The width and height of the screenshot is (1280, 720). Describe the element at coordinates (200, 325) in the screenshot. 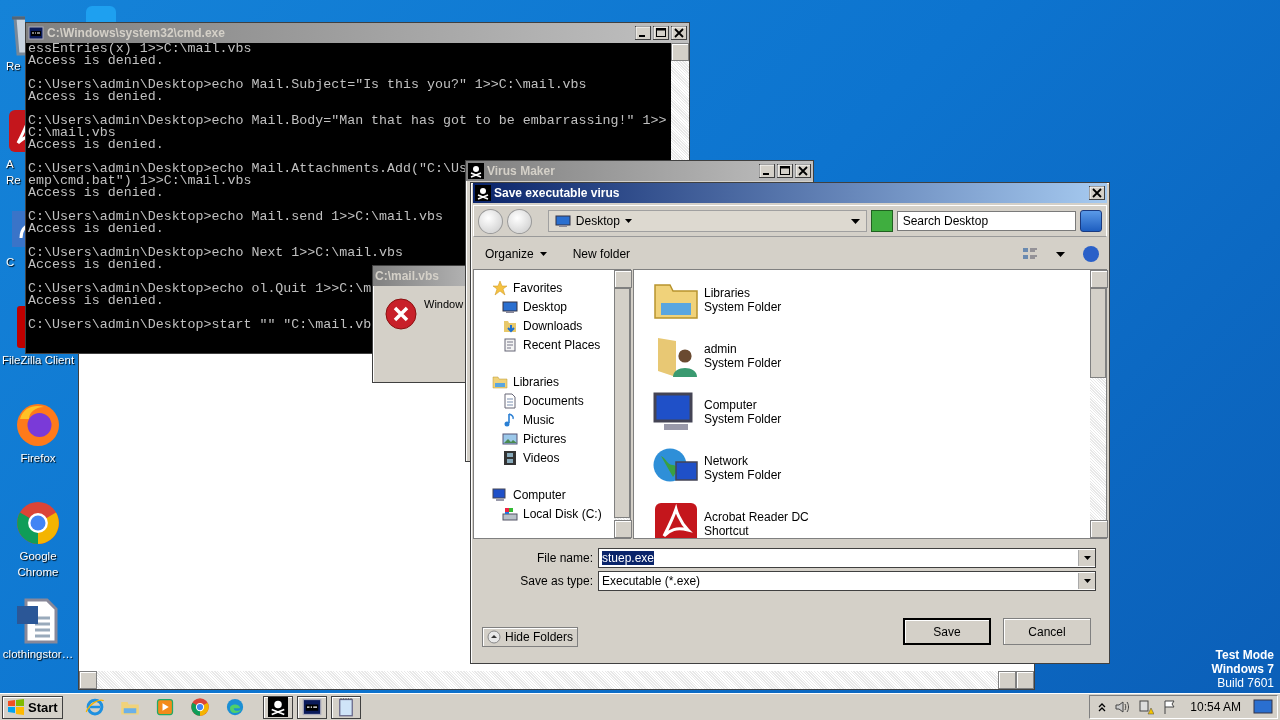

I see `terminal-line: C:\Users\admin\Desktop>start "" "C:\mail.vb` at that location.